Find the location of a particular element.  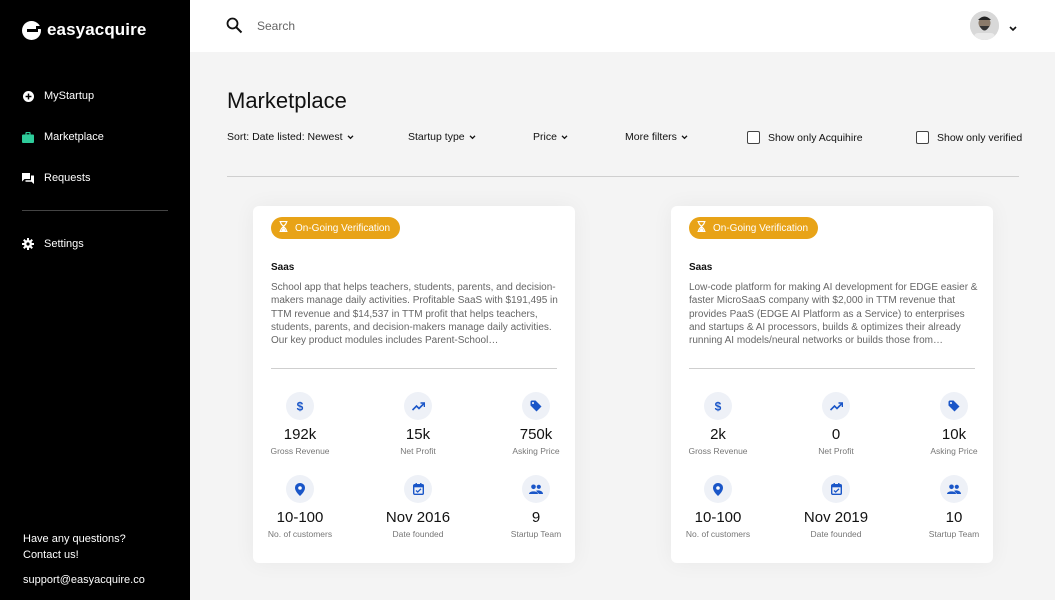

stat-value: 192k is located at coordinates (300, 434).